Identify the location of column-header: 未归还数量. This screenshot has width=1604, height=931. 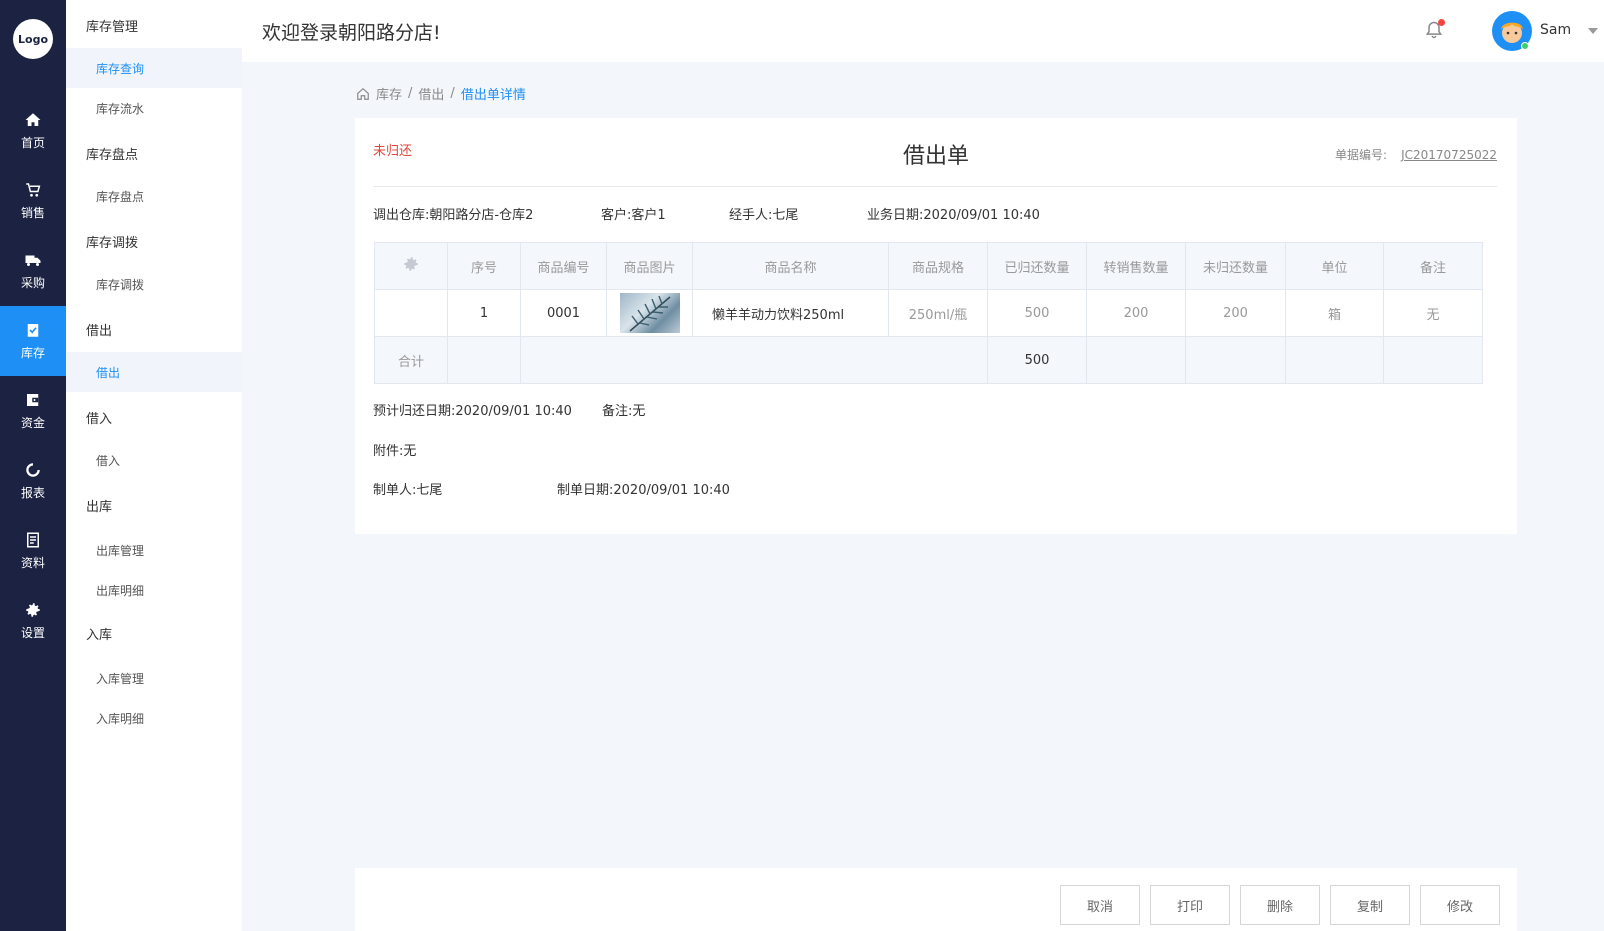
(1235, 266).